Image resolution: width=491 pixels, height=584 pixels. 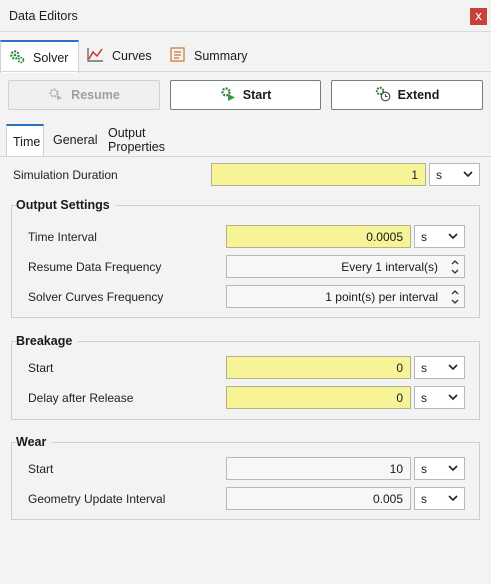 What do you see at coordinates (221, 56) in the screenshot?
I see `tab-summary-label: Summary` at bounding box center [221, 56].